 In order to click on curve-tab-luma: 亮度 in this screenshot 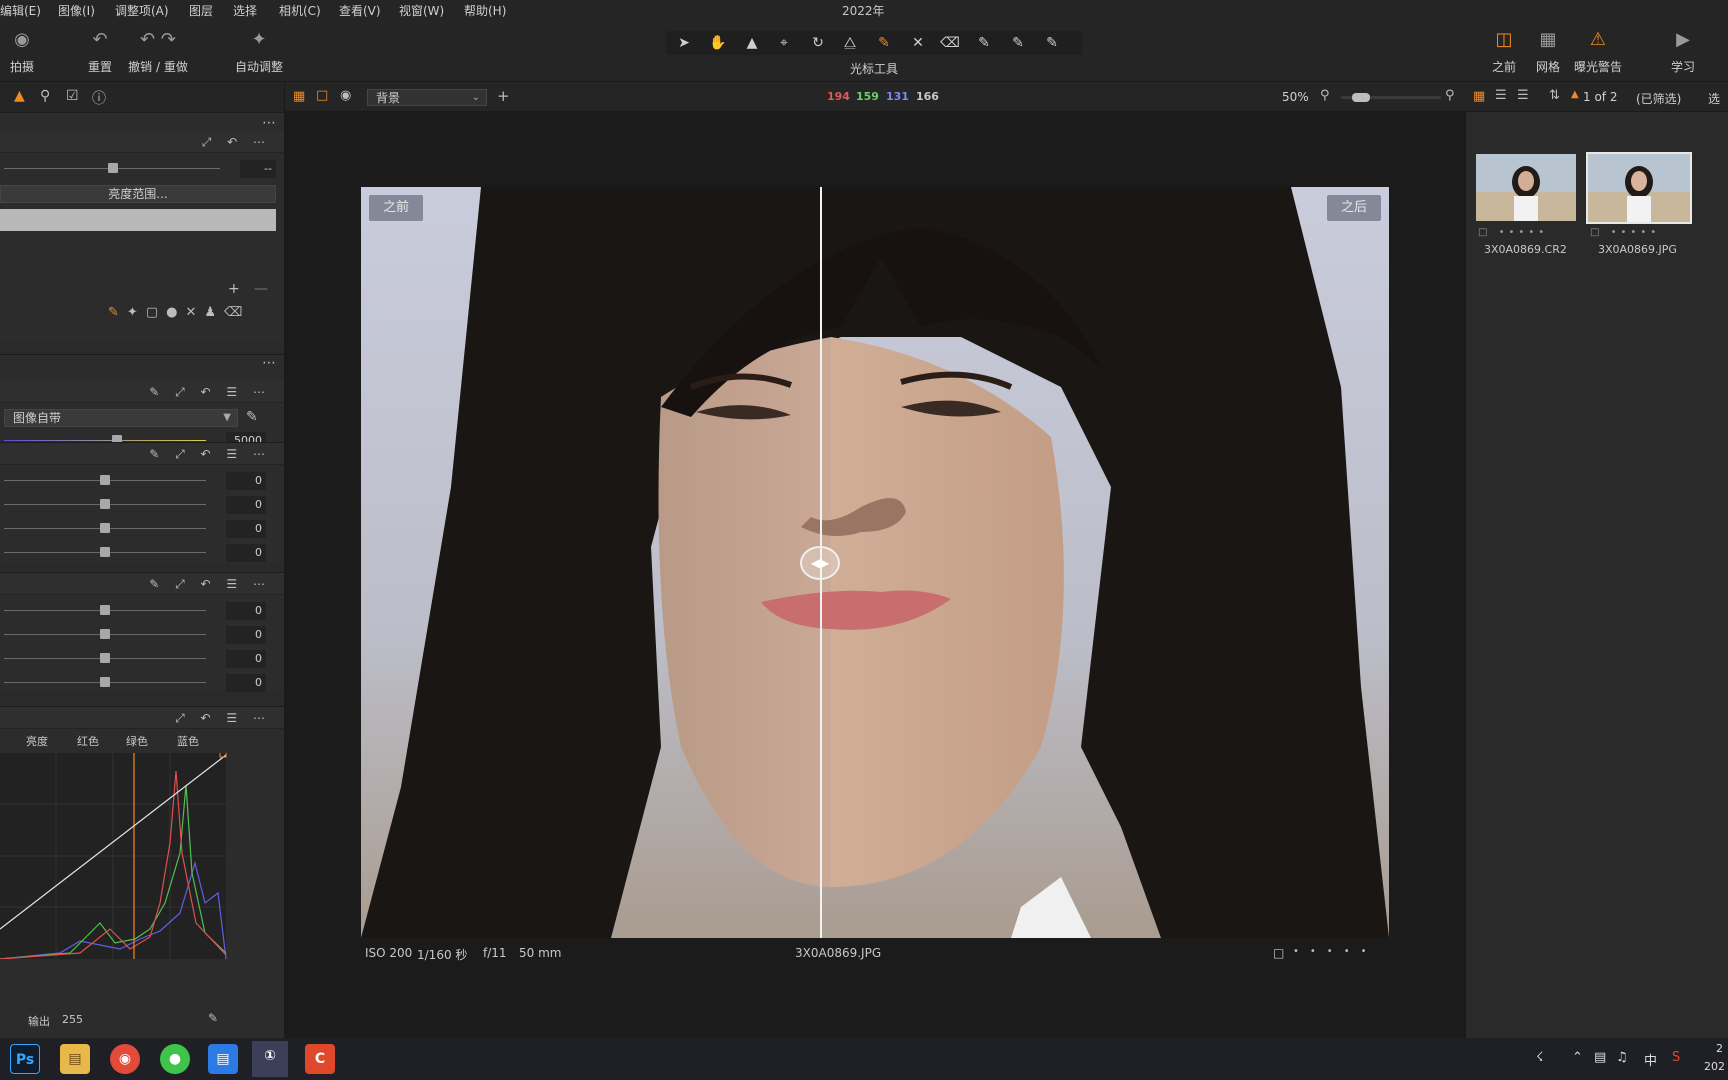, I will do `click(37, 741)`.